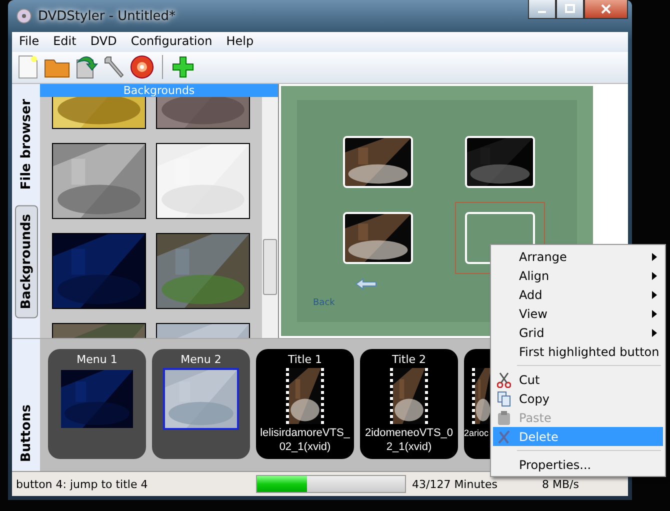 Image resolution: width=670 pixels, height=511 pixels. I want to click on menu-item: Edit, so click(65, 42).